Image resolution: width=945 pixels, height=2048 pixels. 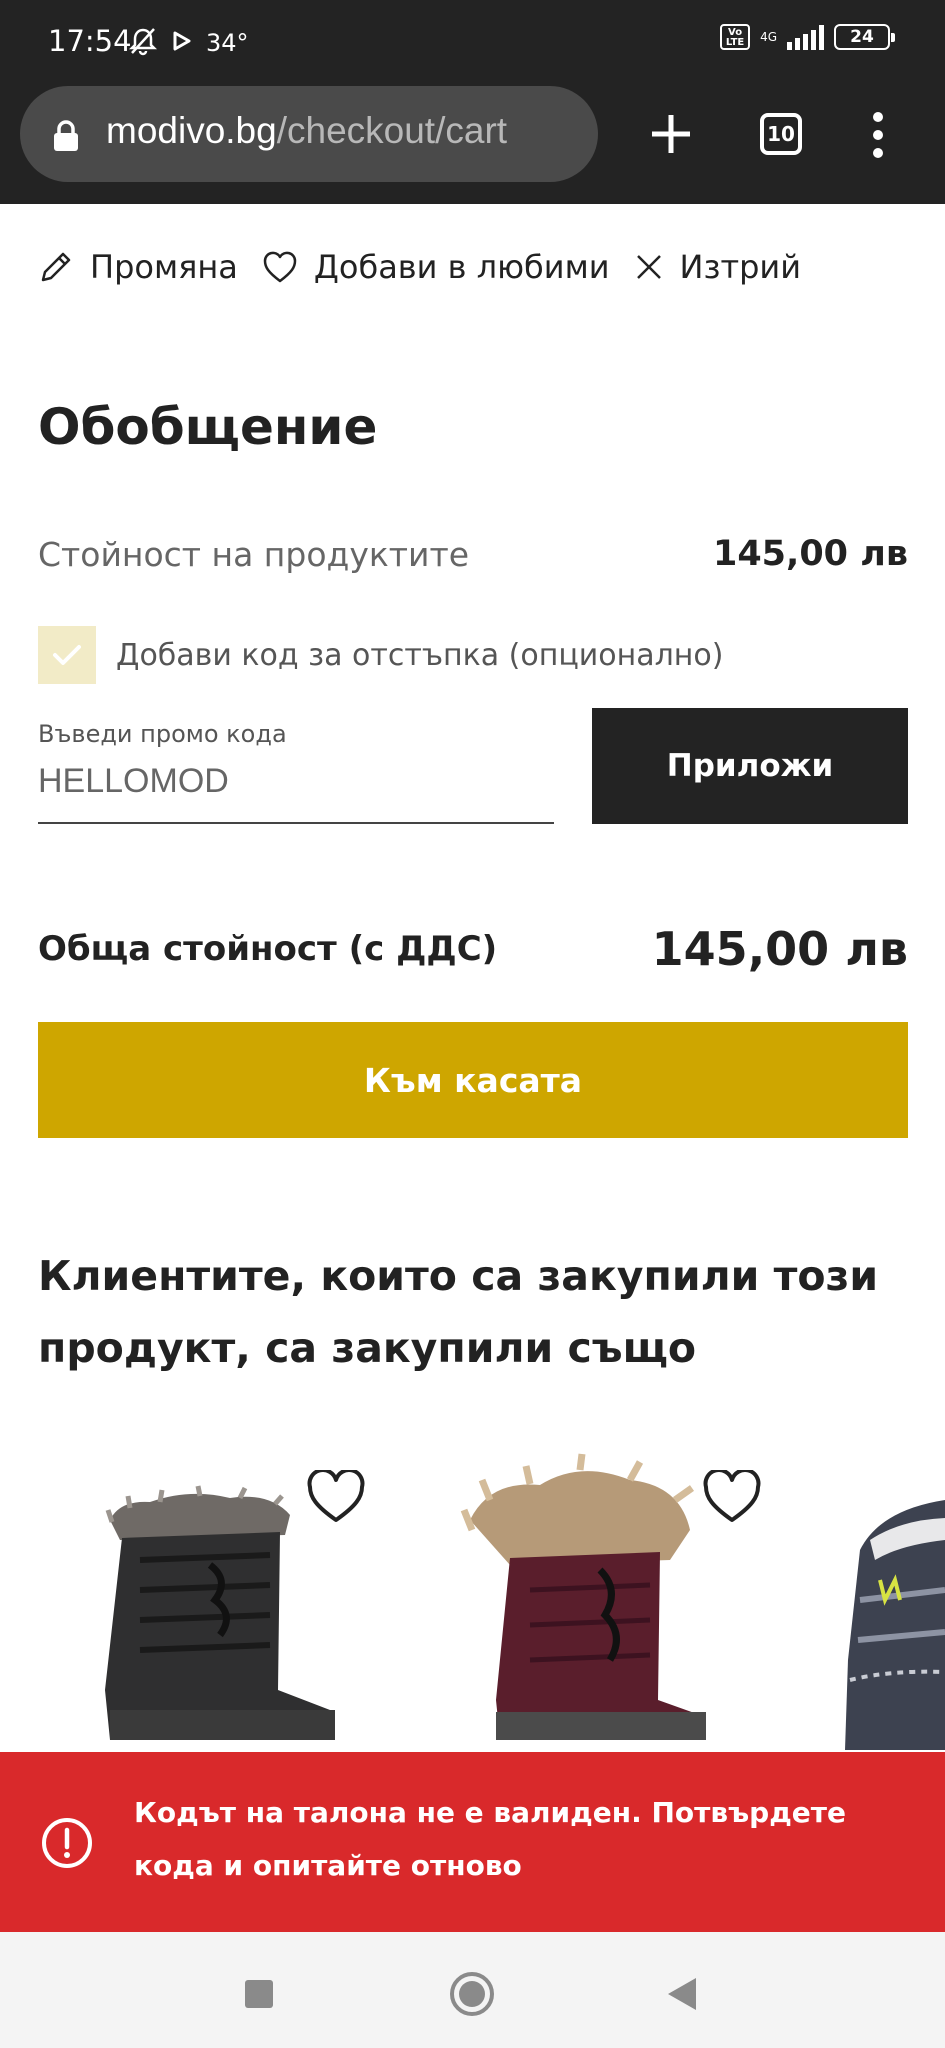 What do you see at coordinates (280, 267) in the screenshot?
I see `heart-icon` at bounding box center [280, 267].